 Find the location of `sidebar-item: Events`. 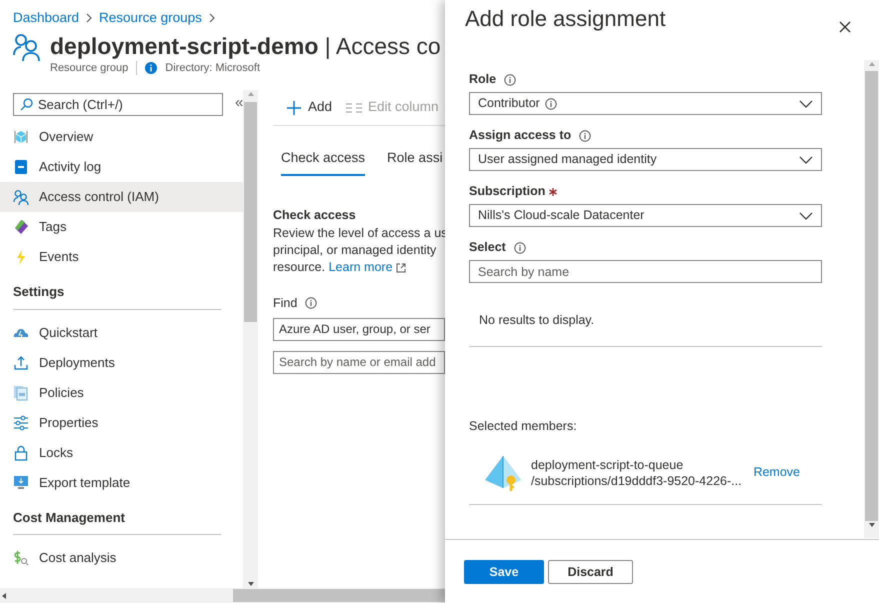

sidebar-item: Events is located at coordinates (121, 257).